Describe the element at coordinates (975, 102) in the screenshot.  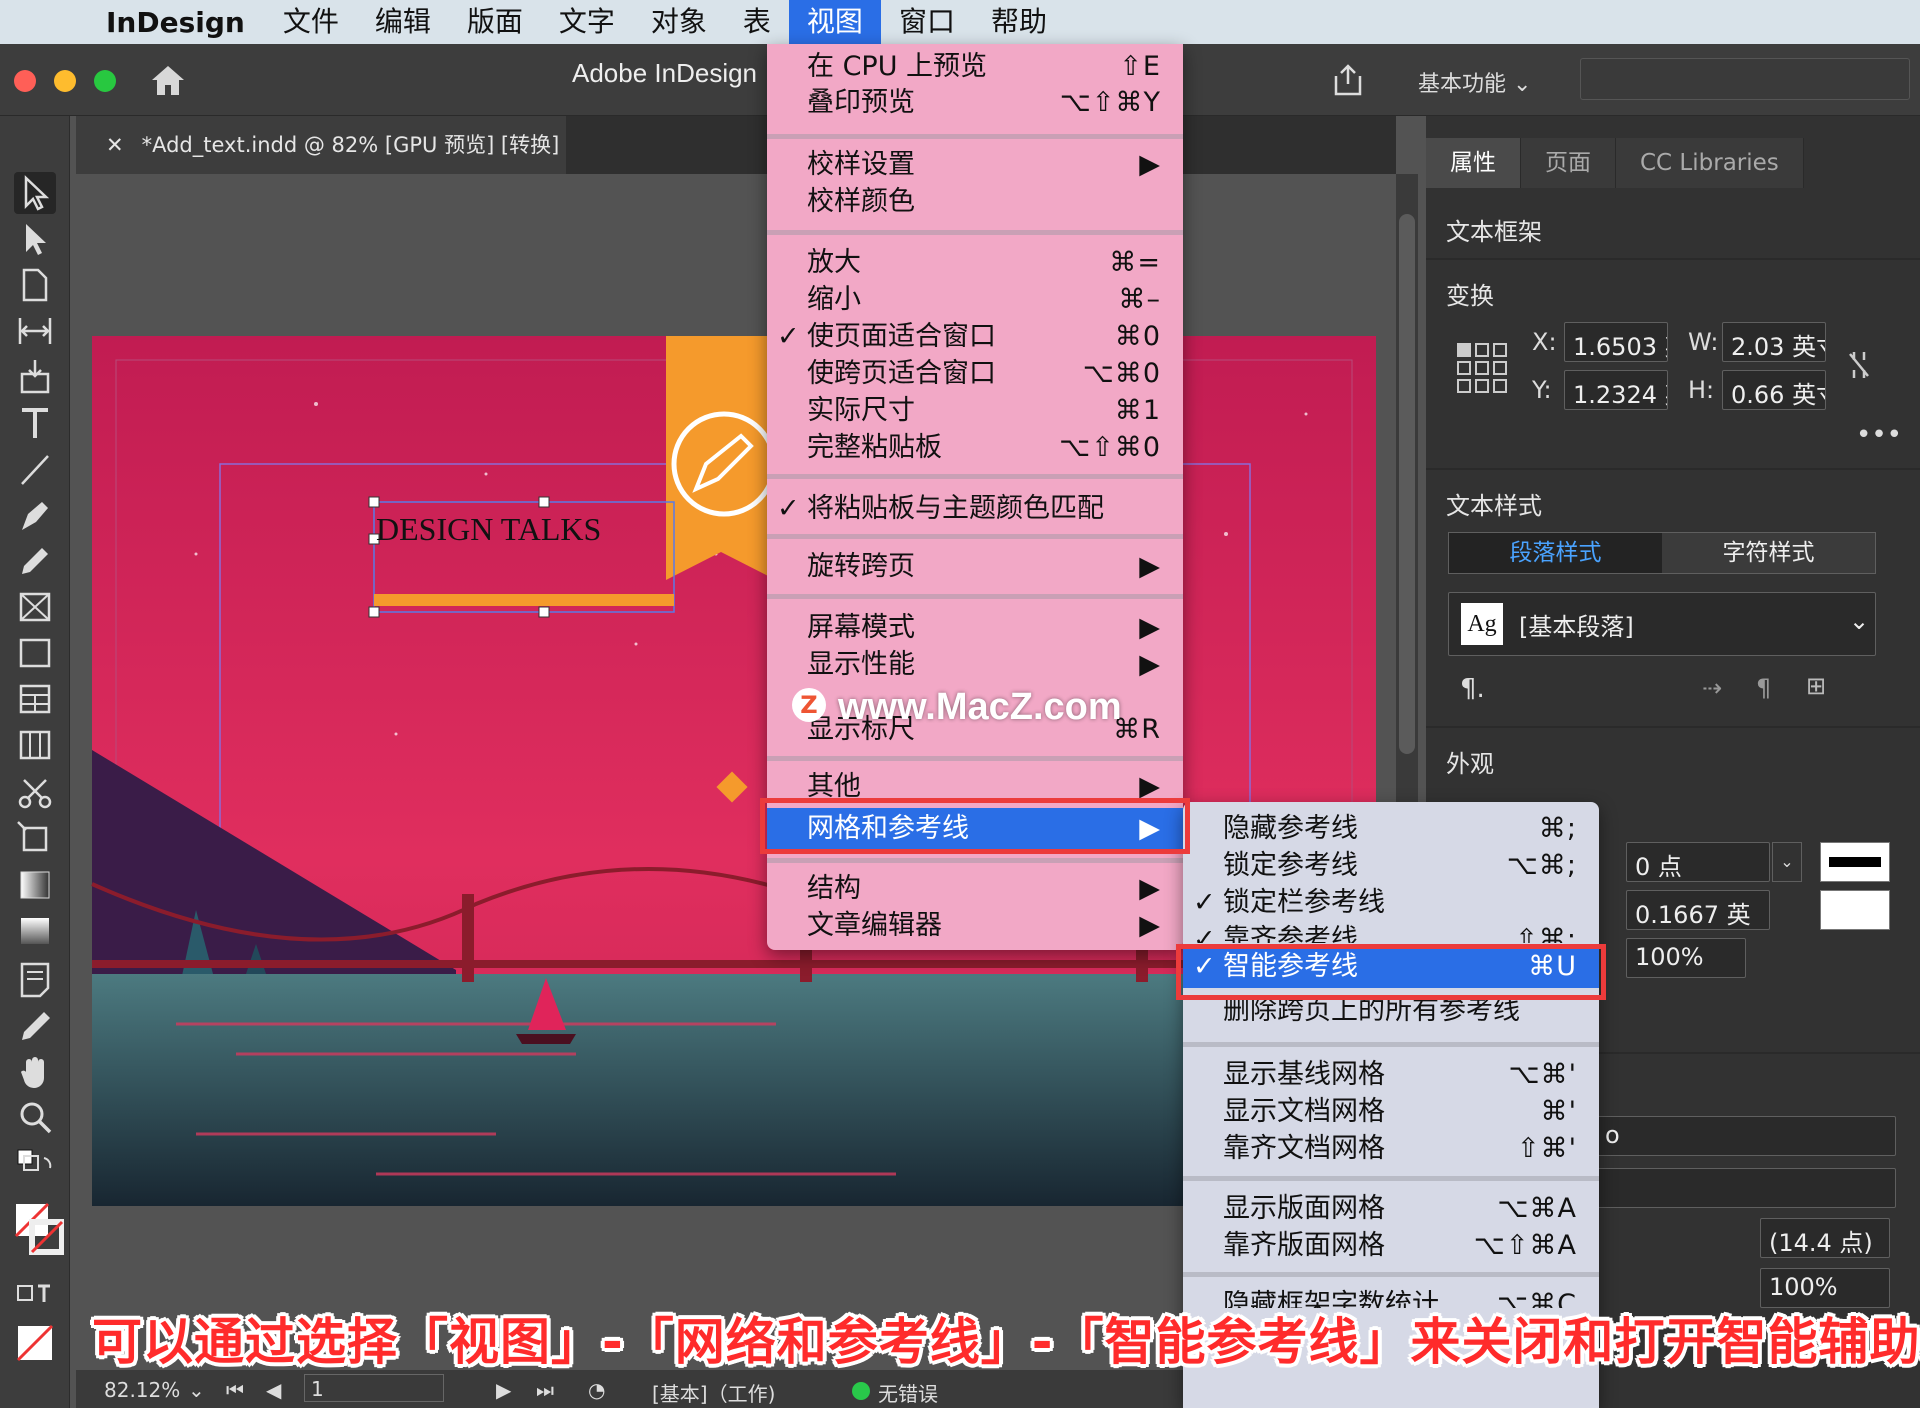
I see `menu-item-overprint-preview: 叠印预览 ⌥⇧⌘Y` at that location.